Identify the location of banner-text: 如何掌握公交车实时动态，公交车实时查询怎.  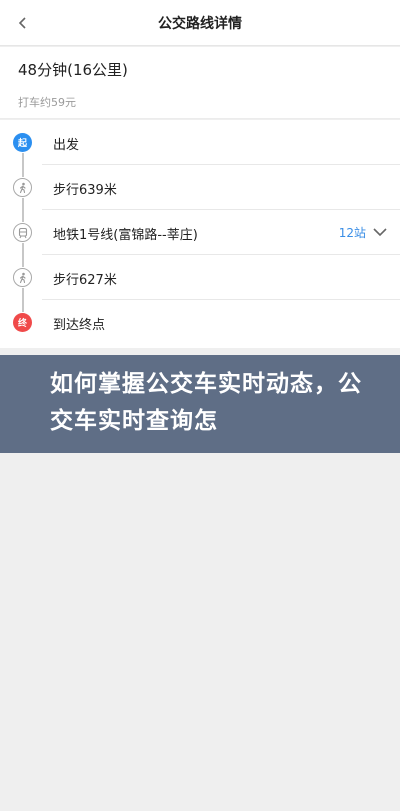
(206, 402).